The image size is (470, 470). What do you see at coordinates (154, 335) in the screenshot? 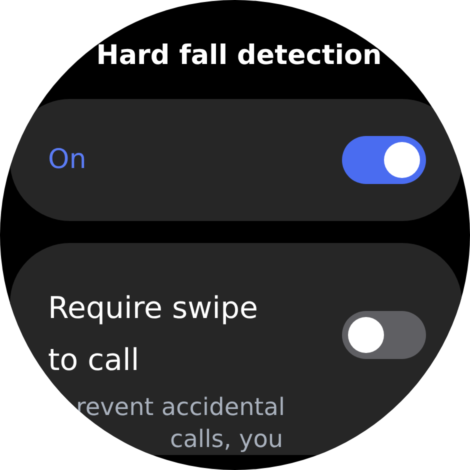
I see `setting-label: Require swipe to call` at bounding box center [154, 335].